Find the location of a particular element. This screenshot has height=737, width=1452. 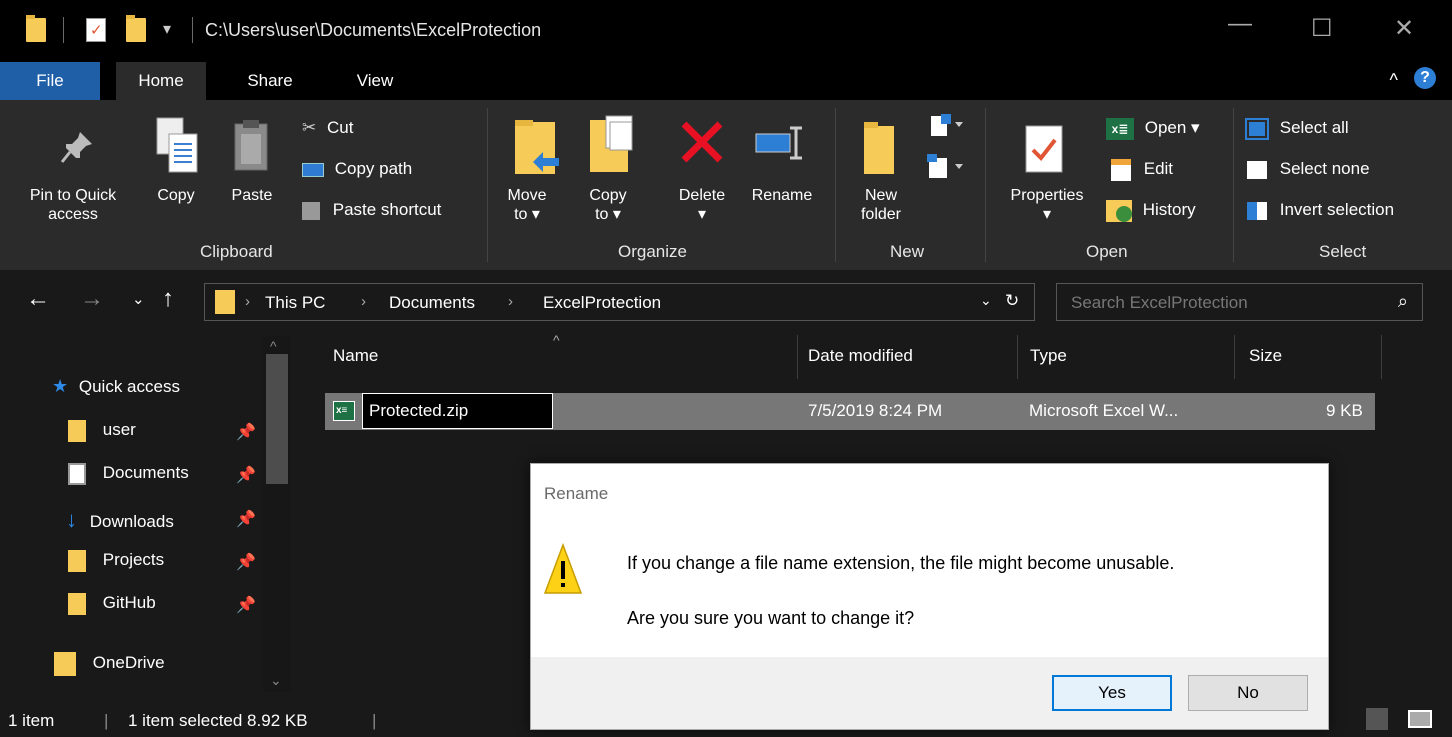

properties-dropdown-icon: ▾ is located at coordinates (1047, 214).